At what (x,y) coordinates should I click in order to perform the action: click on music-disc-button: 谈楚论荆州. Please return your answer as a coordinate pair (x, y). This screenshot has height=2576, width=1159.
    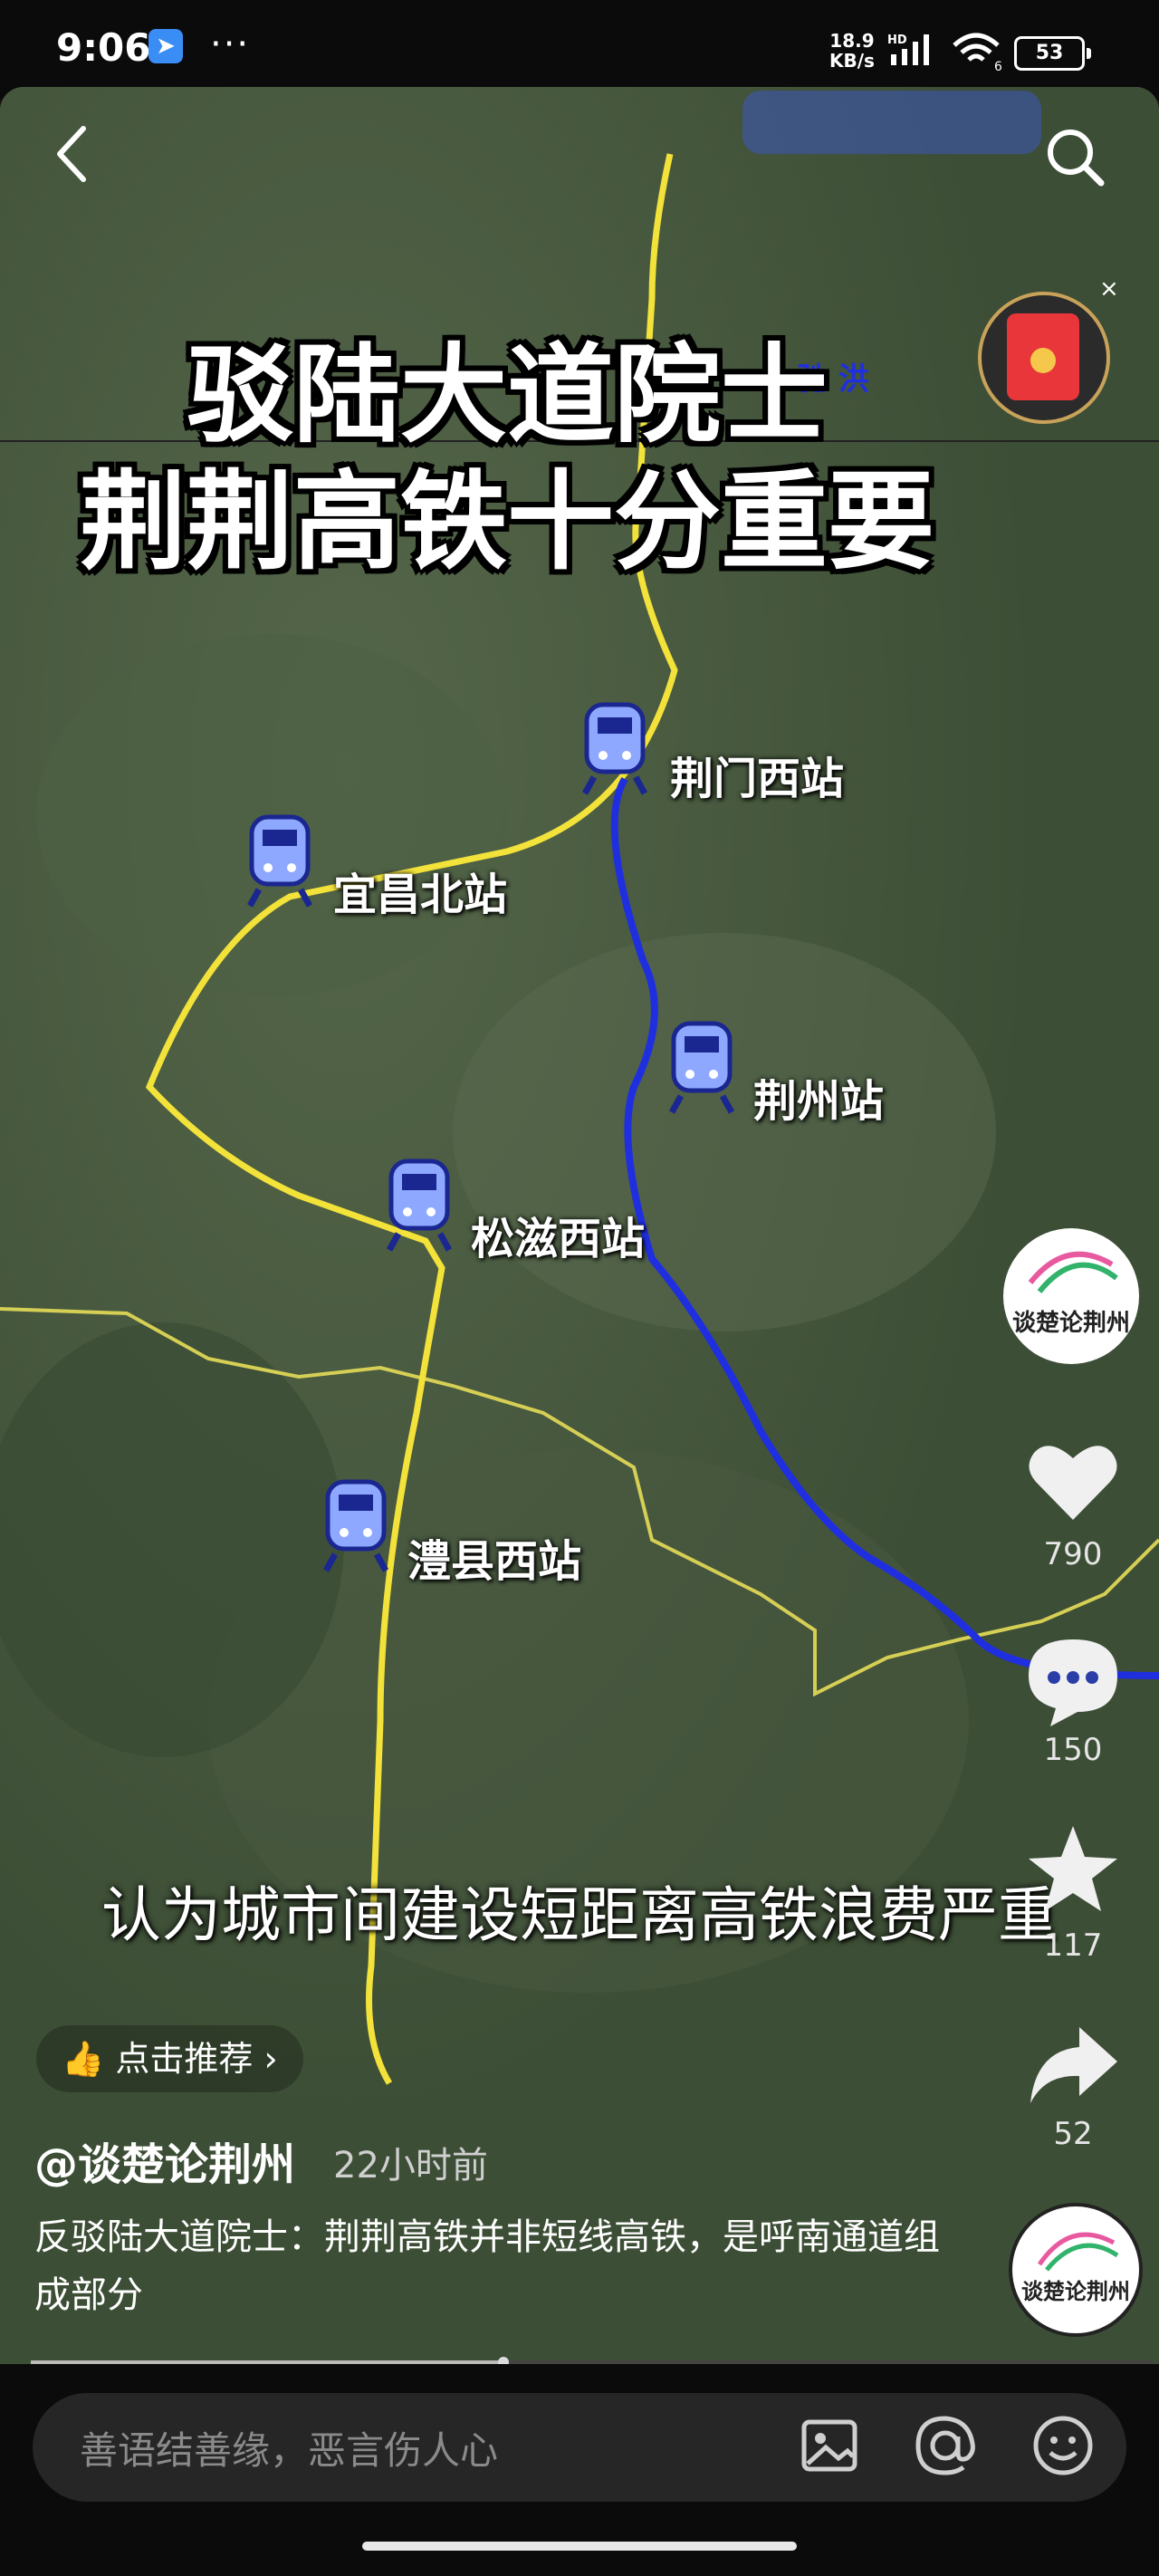
    Looking at the image, I should click on (1076, 2270).